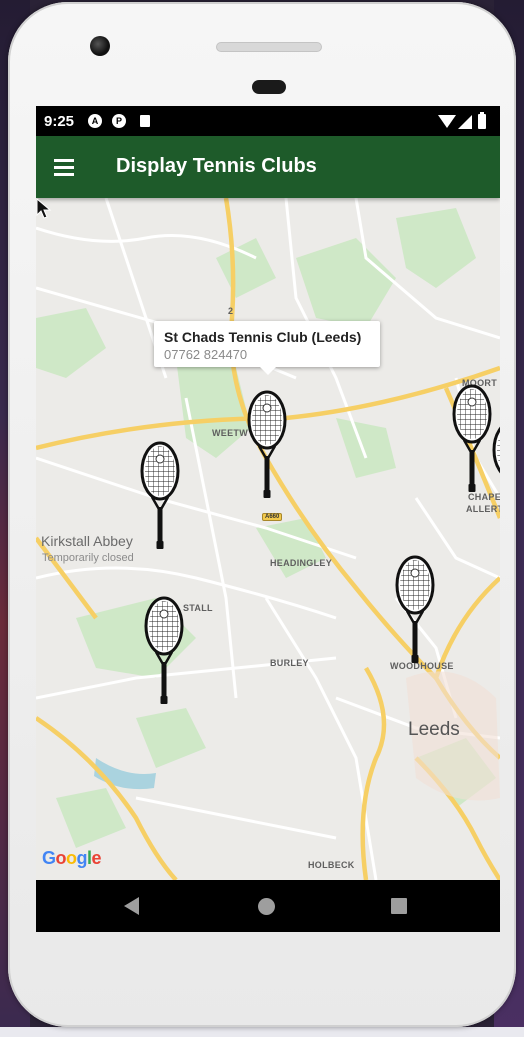 The image size is (524, 1037). Describe the element at coordinates (44, 208) in the screenshot. I see `mouse-cursor-icon` at that location.